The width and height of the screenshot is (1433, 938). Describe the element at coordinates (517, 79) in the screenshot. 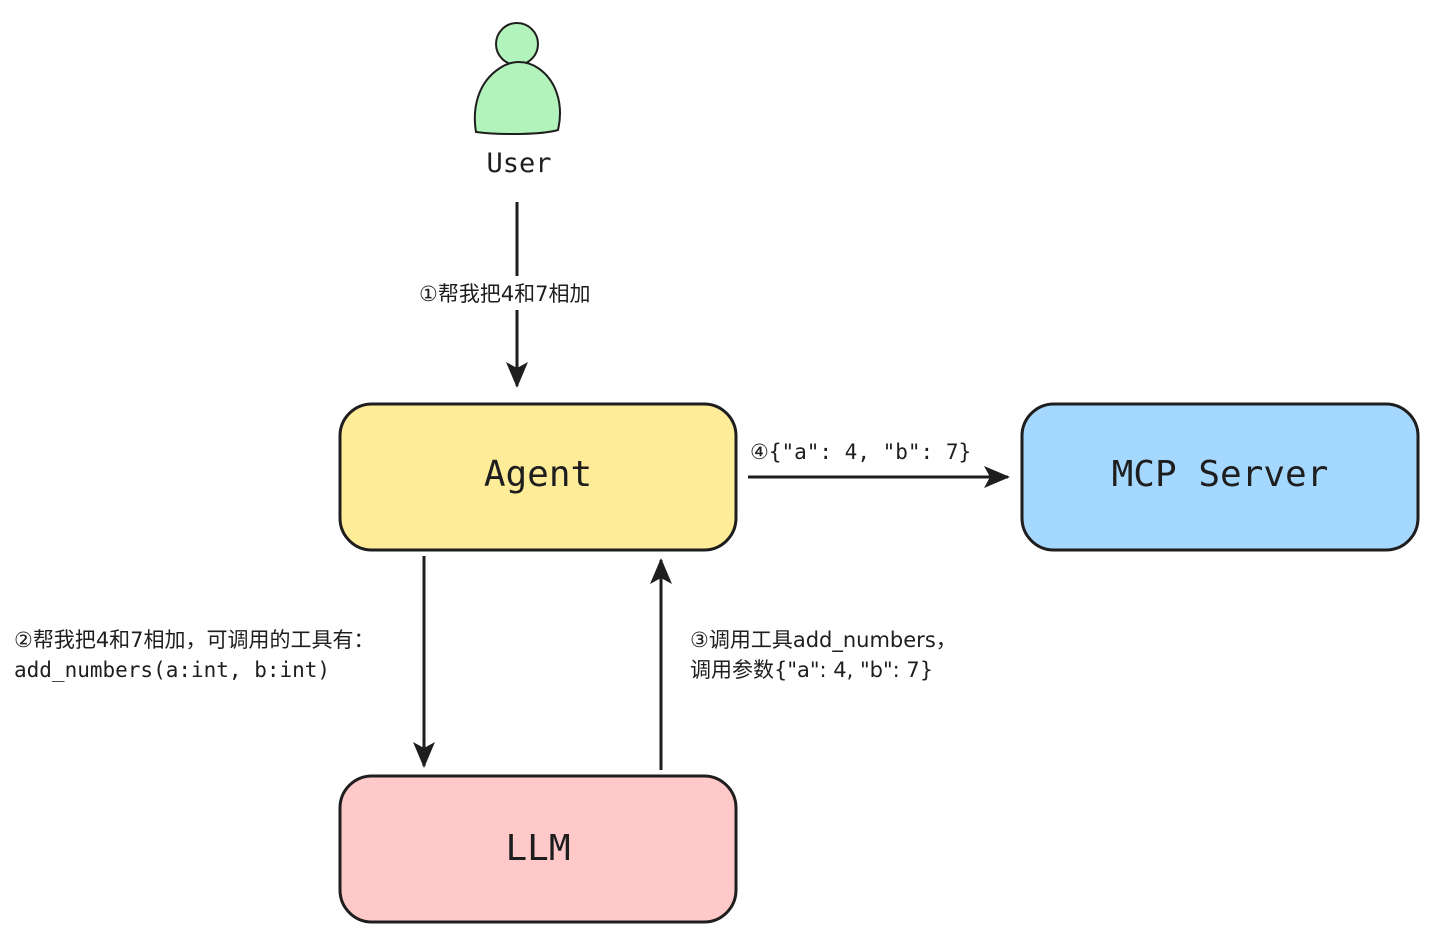

I see `user-icon` at that location.